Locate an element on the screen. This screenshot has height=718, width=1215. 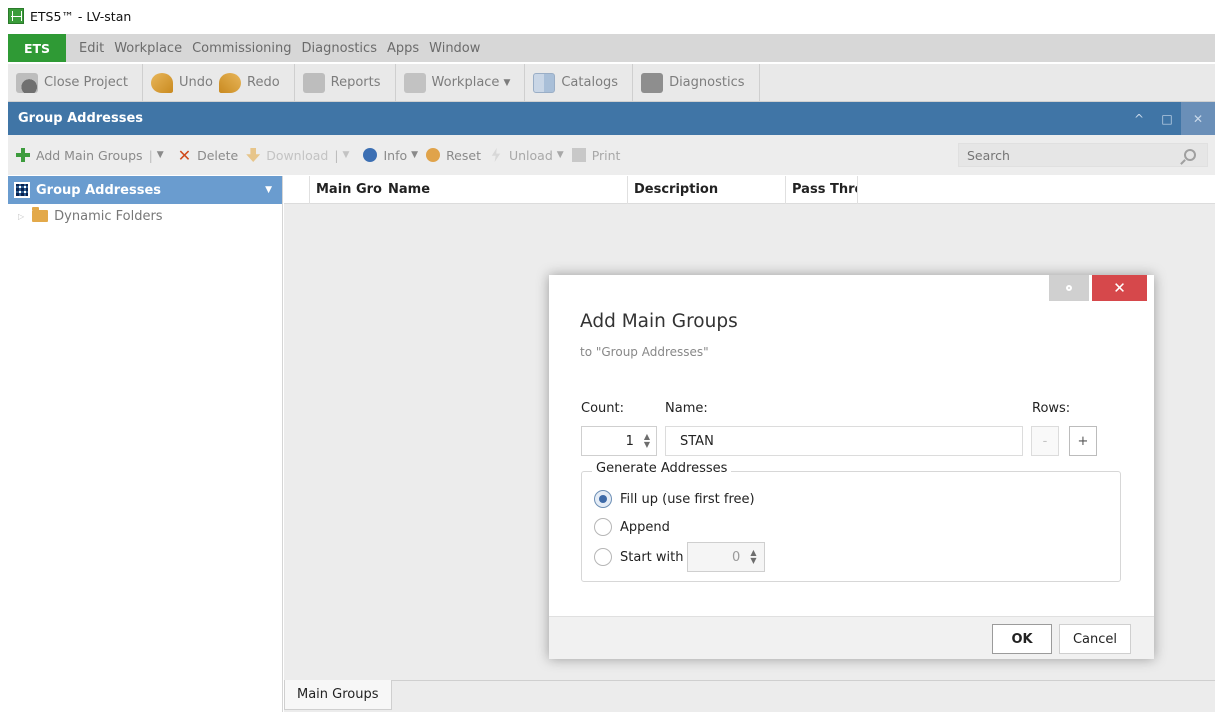
radio-button-checked is located at coordinates (603, 499).